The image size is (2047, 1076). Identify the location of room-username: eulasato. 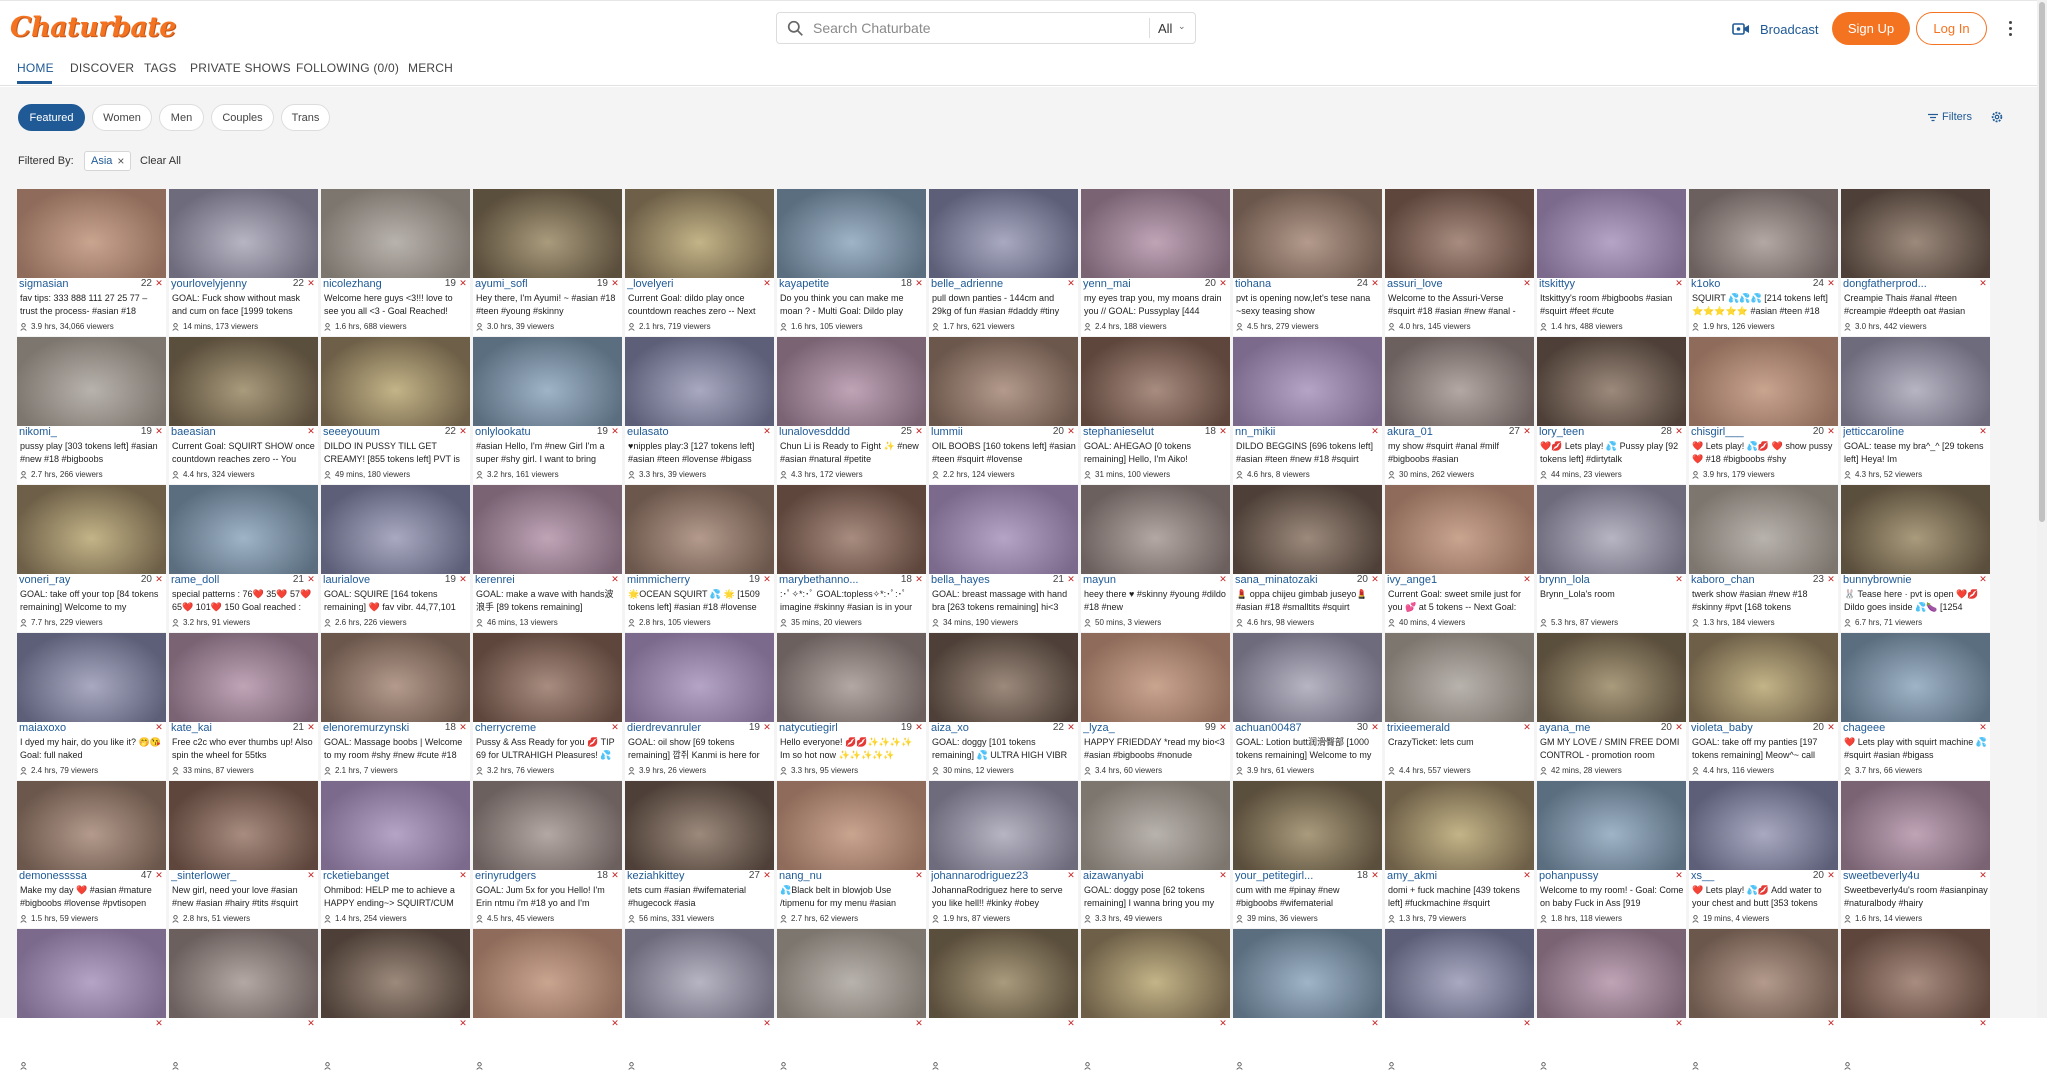
(682, 432).